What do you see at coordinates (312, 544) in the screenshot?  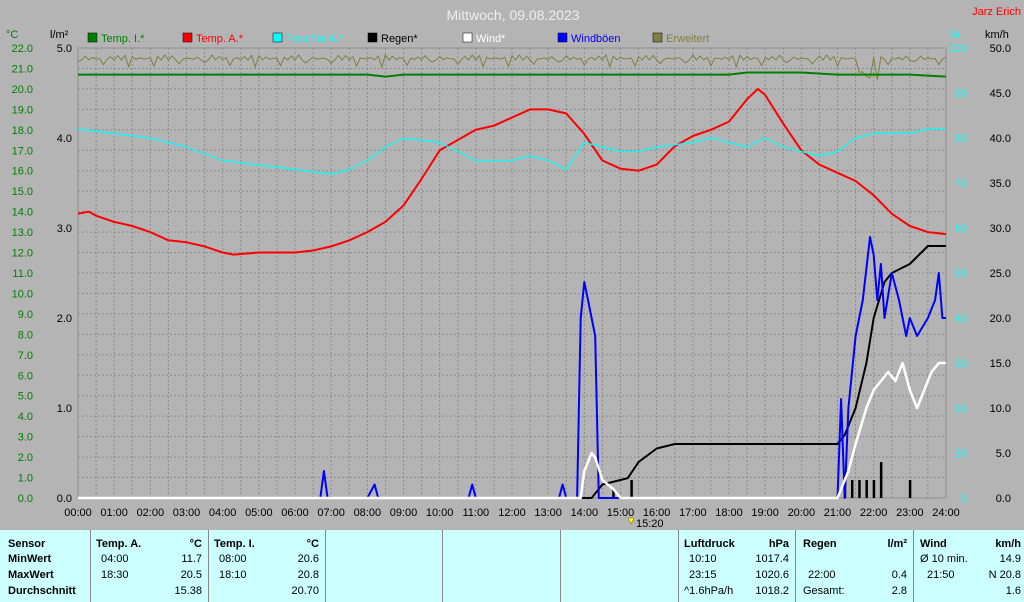 I see `temp-inside-unit: °C` at bounding box center [312, 544].